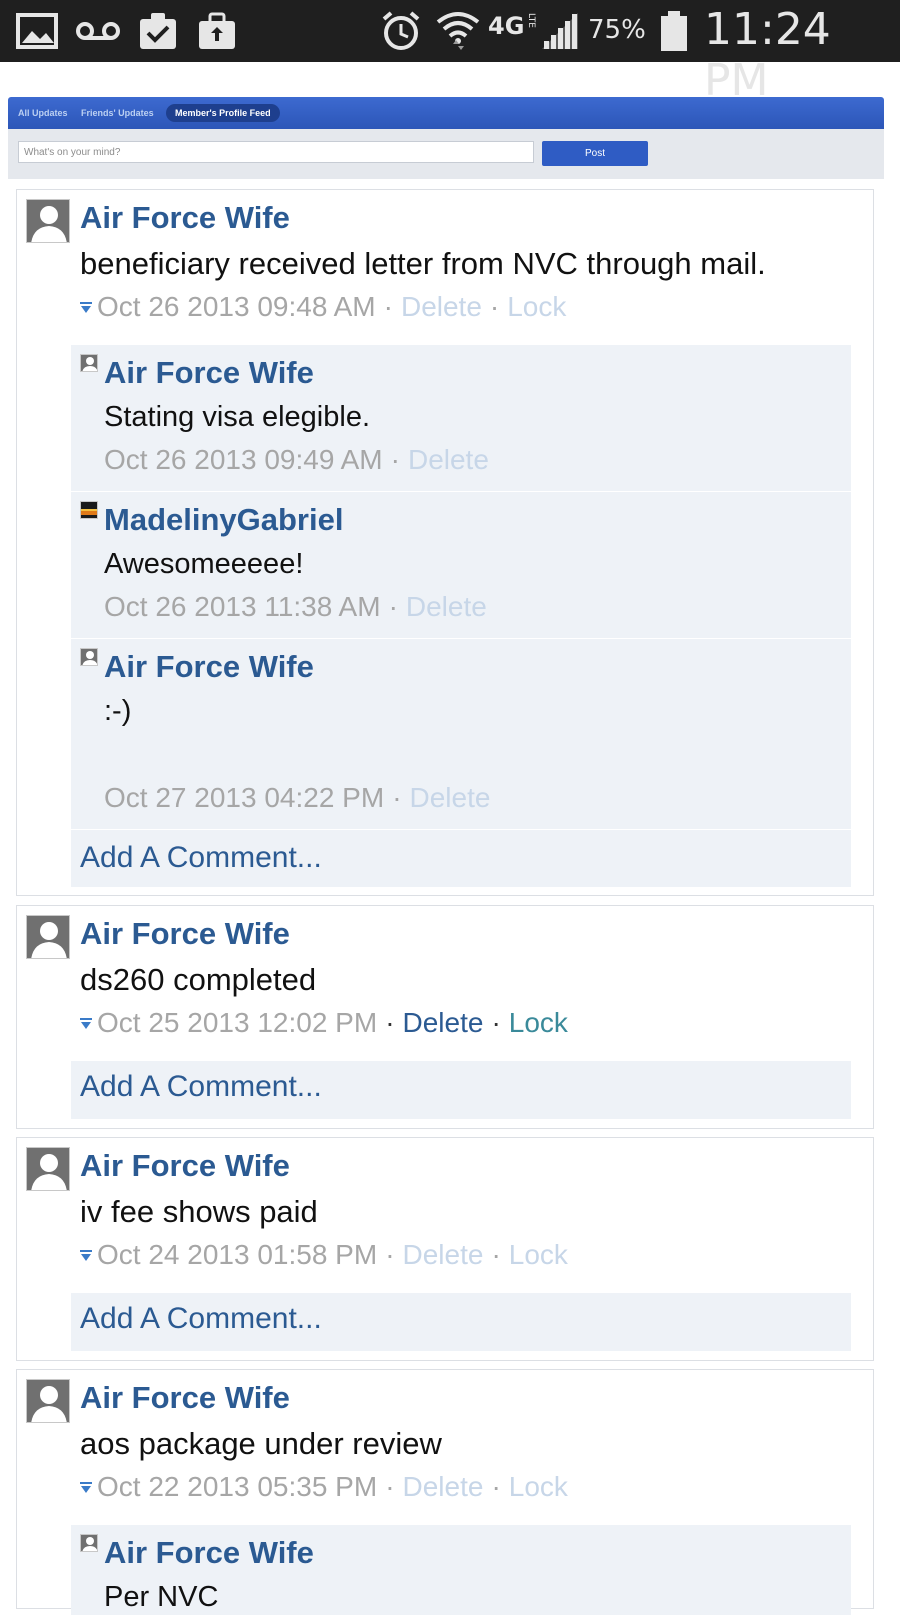 This screenshot has height=1615, width=900. I want to click on status-input, so click(276, 152).